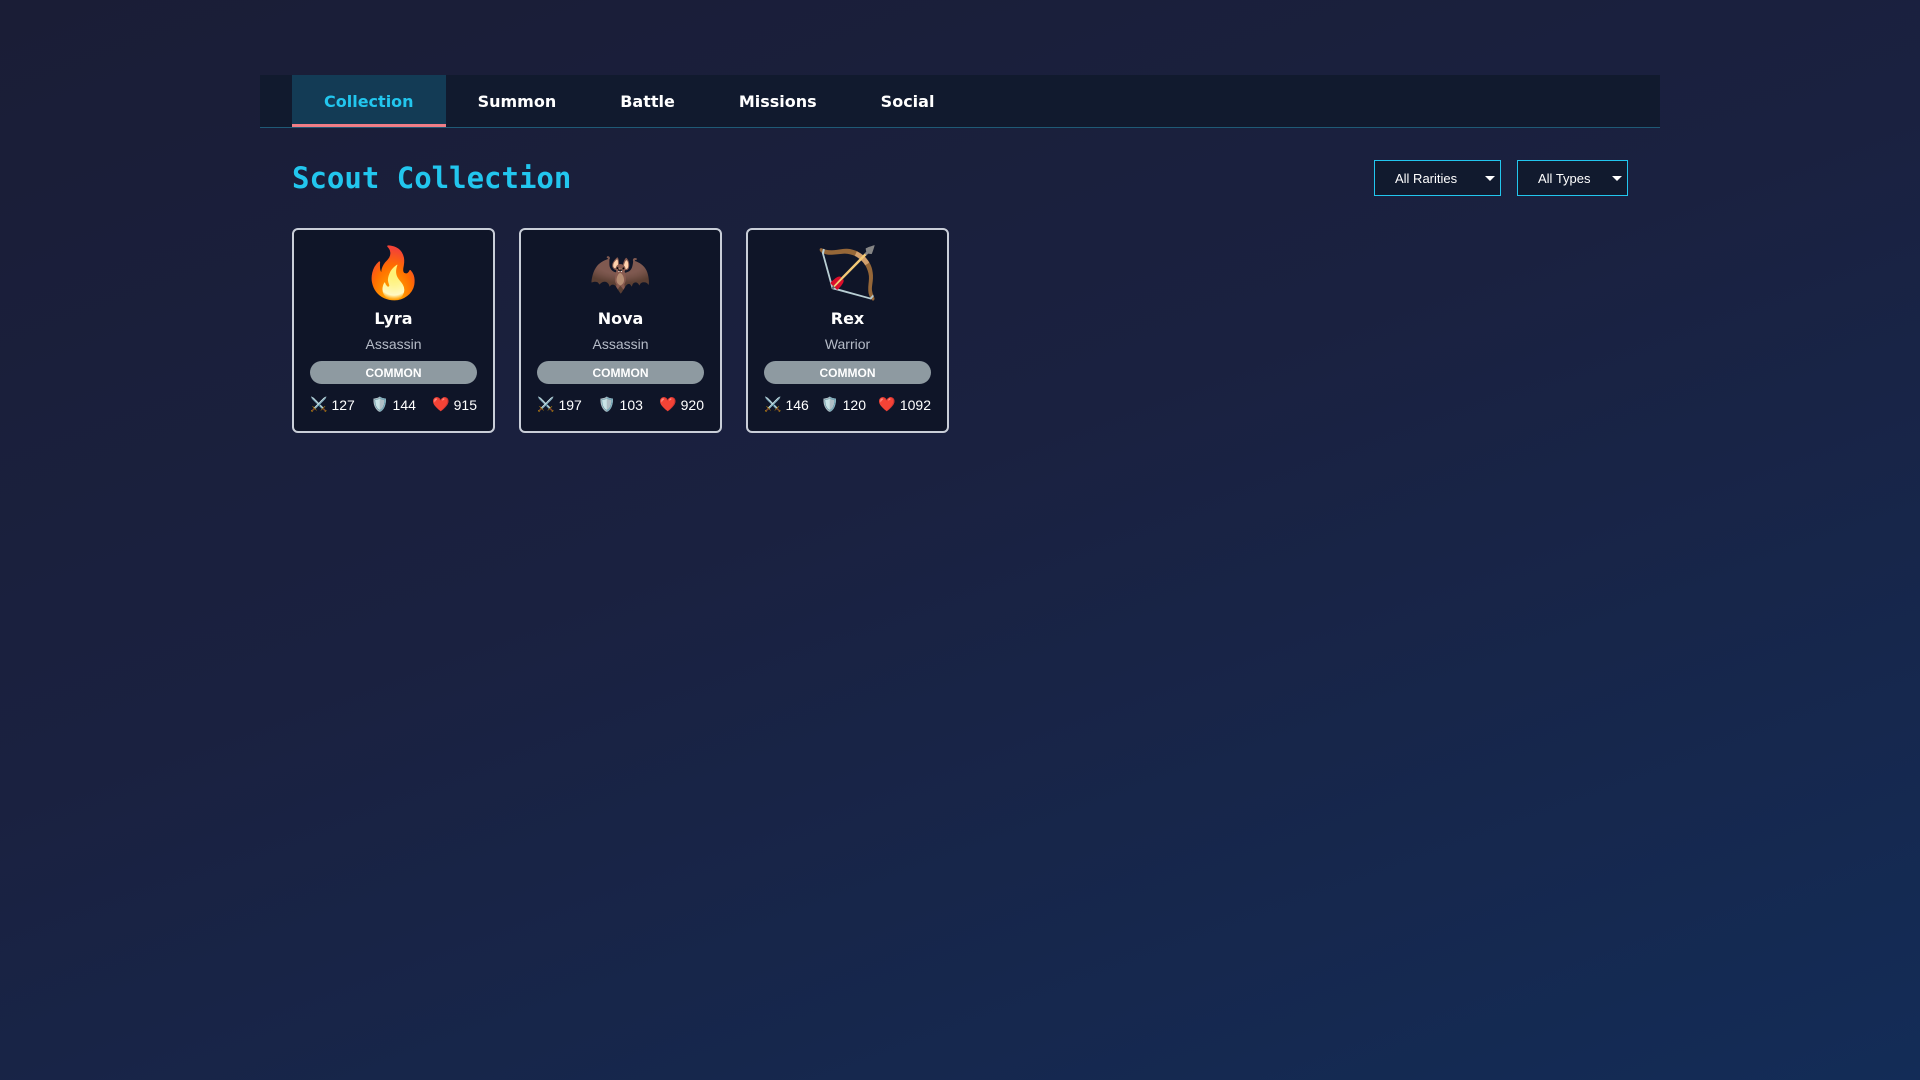  What do you see at coordinates (1564, 178) in the screenshot?
I see `type-filter-value: All Types` at bounding box center [1564, 178].